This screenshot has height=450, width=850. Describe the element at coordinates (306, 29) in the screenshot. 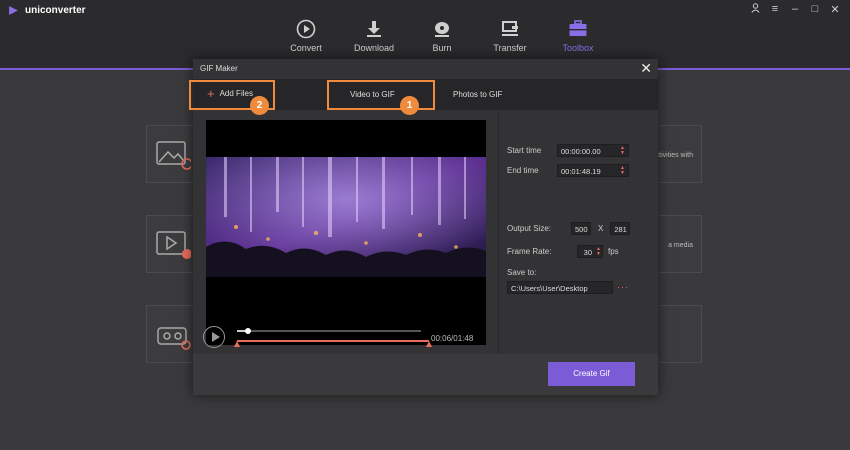

I see `convert-icon` at that location.